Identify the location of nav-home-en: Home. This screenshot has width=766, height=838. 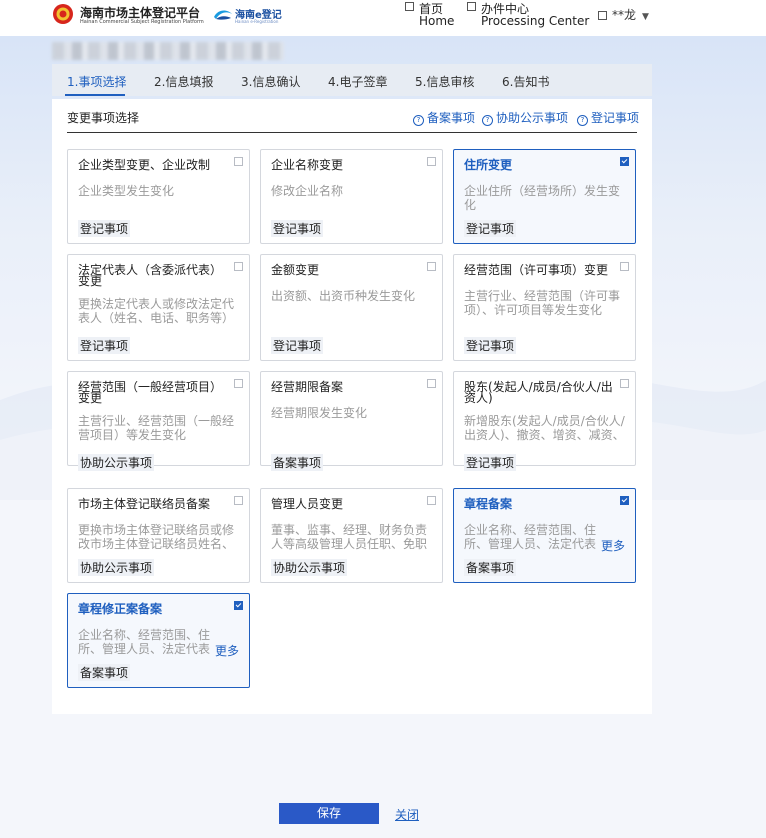
(437, 21).